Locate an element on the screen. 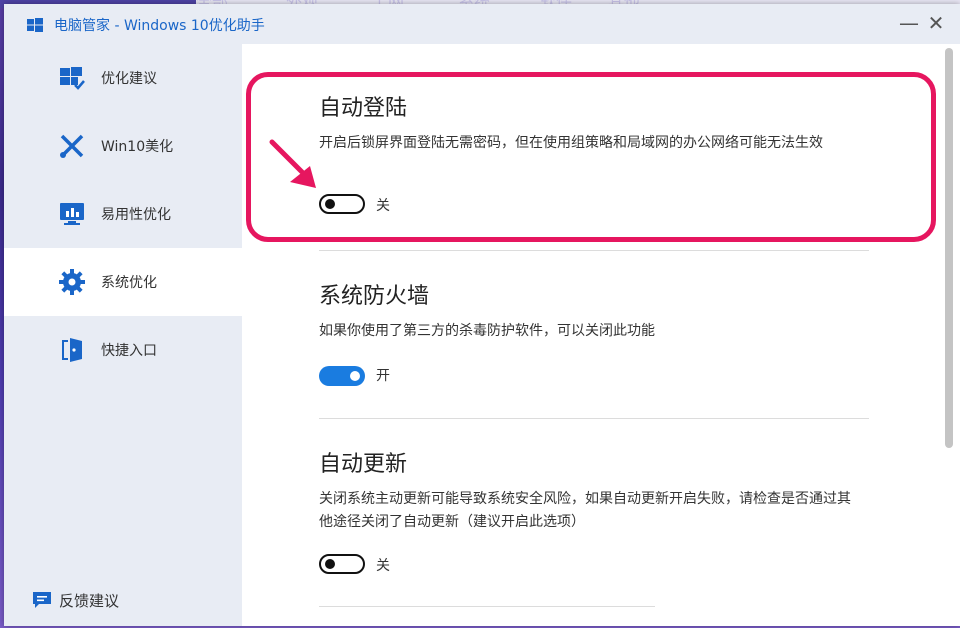 The width and height of the screenshot is (960, 628). sidebar-item-usability: 易用性优化 is located at coordinates (123, 214).